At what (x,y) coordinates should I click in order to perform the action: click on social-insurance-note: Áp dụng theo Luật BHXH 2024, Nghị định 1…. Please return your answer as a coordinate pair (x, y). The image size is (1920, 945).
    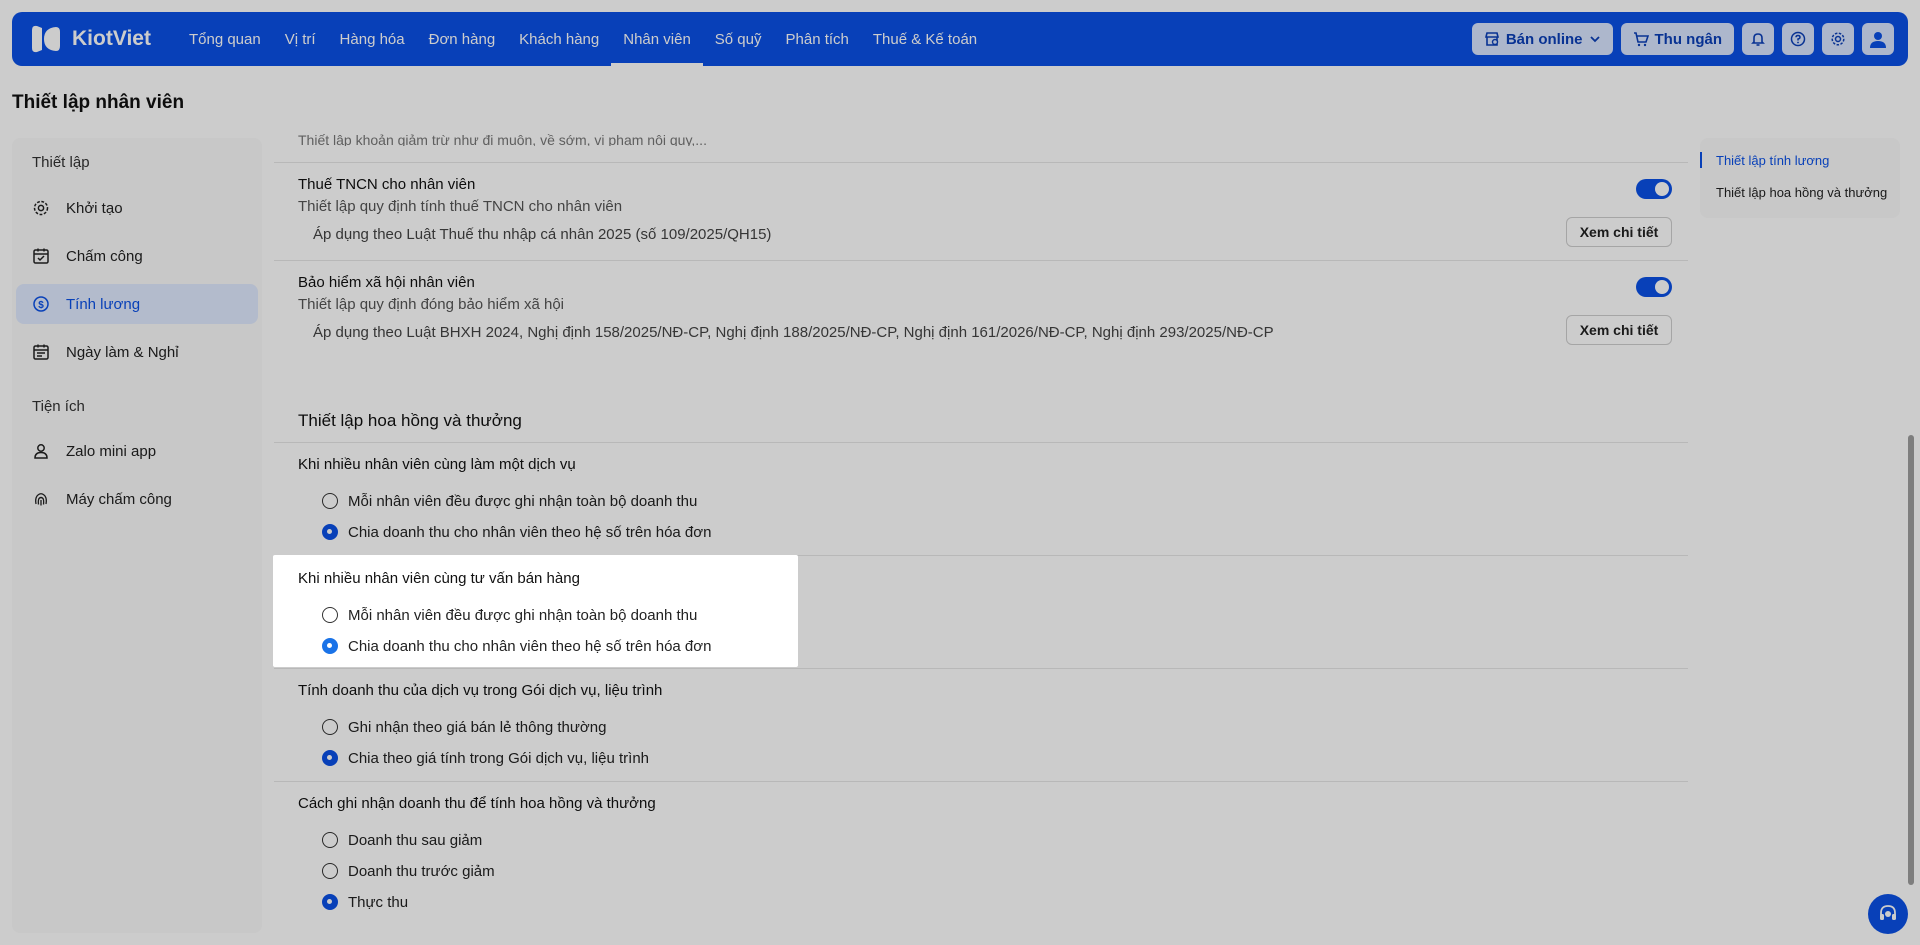
    Looking at the image, I should click on (793, 332).